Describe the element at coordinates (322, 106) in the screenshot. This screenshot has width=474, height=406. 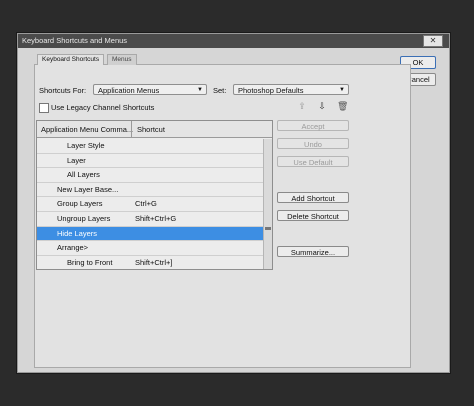
I see `save-as-icon: ⇩` at that location.